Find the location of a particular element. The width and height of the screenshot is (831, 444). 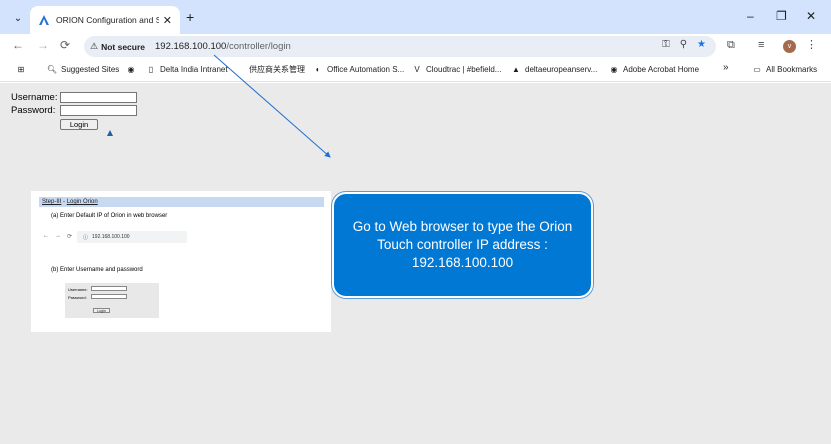

password-input is located at coordinates (98, 110).